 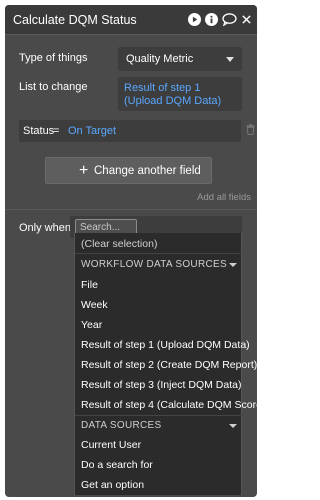 I want to click on section-header-data-sources: DATA SOURCES, so click(x=121, y=425).